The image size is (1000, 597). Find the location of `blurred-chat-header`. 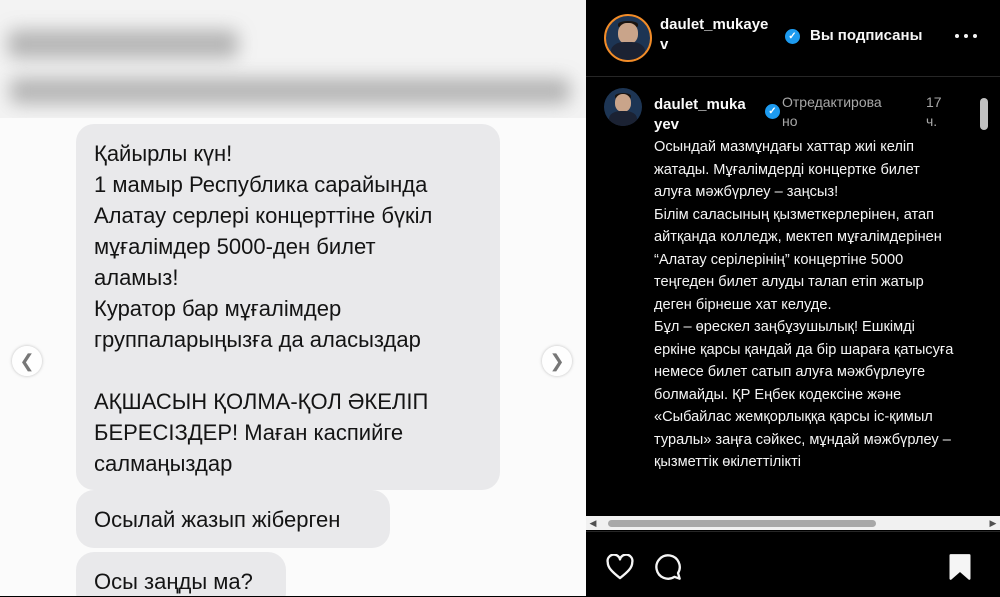

blurred-chat-header is located at coordinates (293, 59).